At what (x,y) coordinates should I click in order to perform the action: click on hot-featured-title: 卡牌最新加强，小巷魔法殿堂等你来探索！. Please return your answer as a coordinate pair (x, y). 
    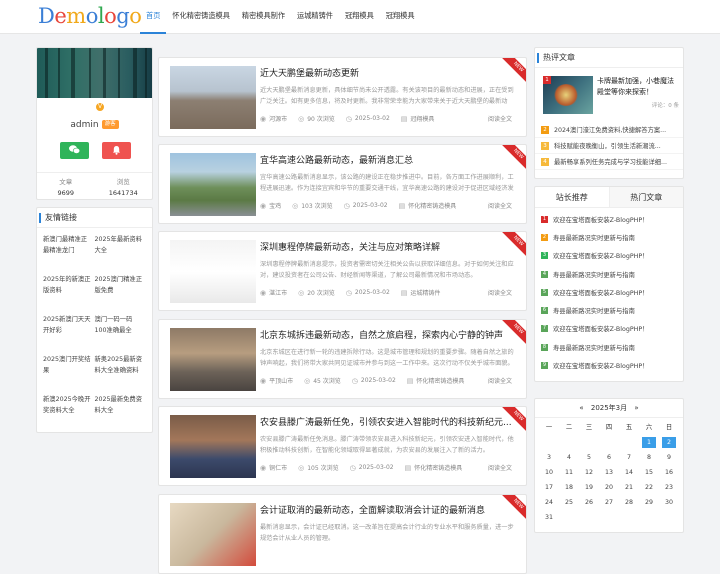
    Looking at the image, I should click on (635, 86).